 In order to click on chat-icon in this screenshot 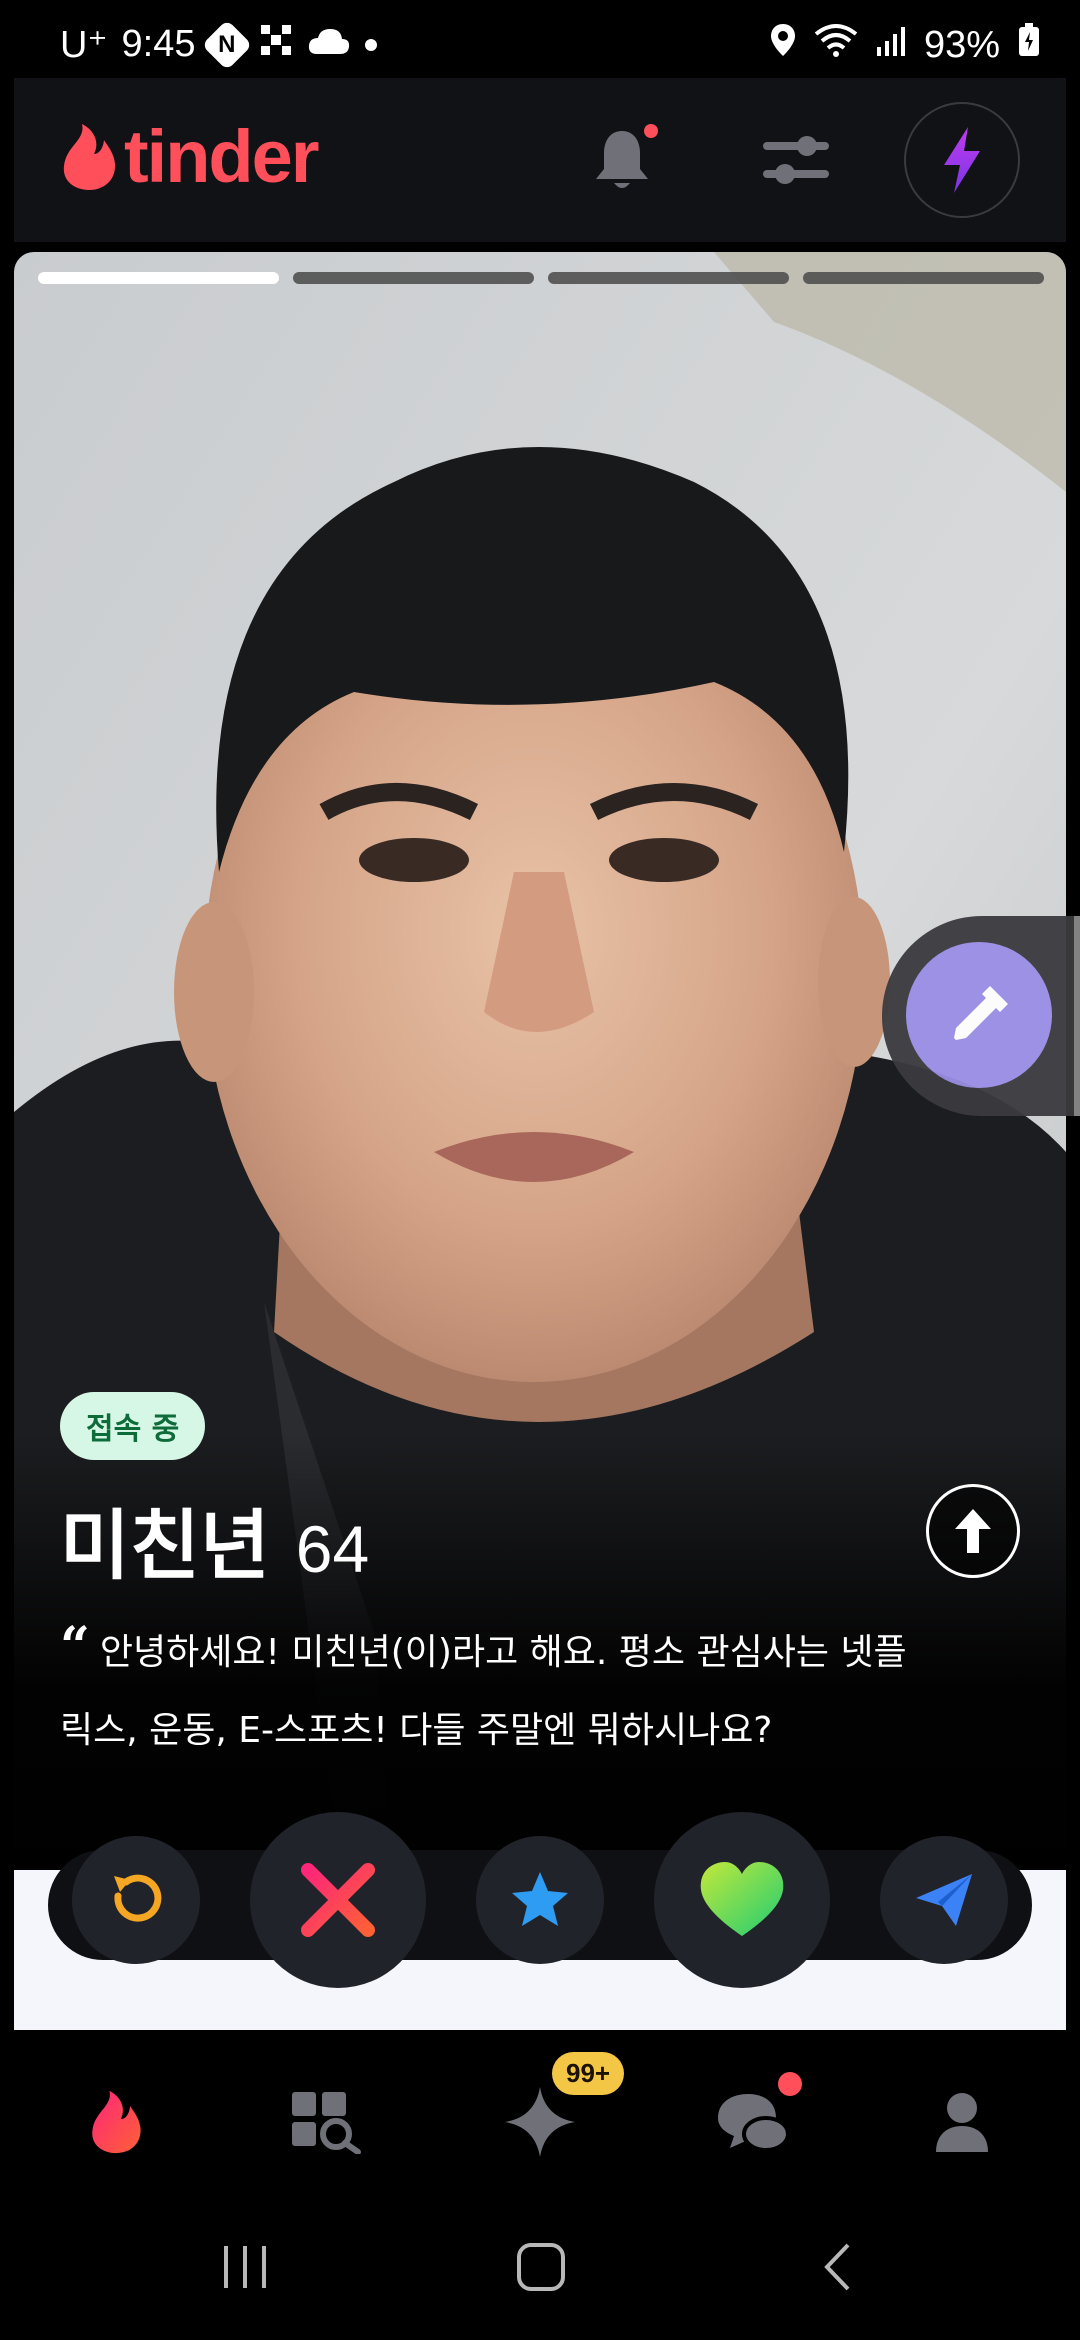, I will do `click(754, 2123)`.